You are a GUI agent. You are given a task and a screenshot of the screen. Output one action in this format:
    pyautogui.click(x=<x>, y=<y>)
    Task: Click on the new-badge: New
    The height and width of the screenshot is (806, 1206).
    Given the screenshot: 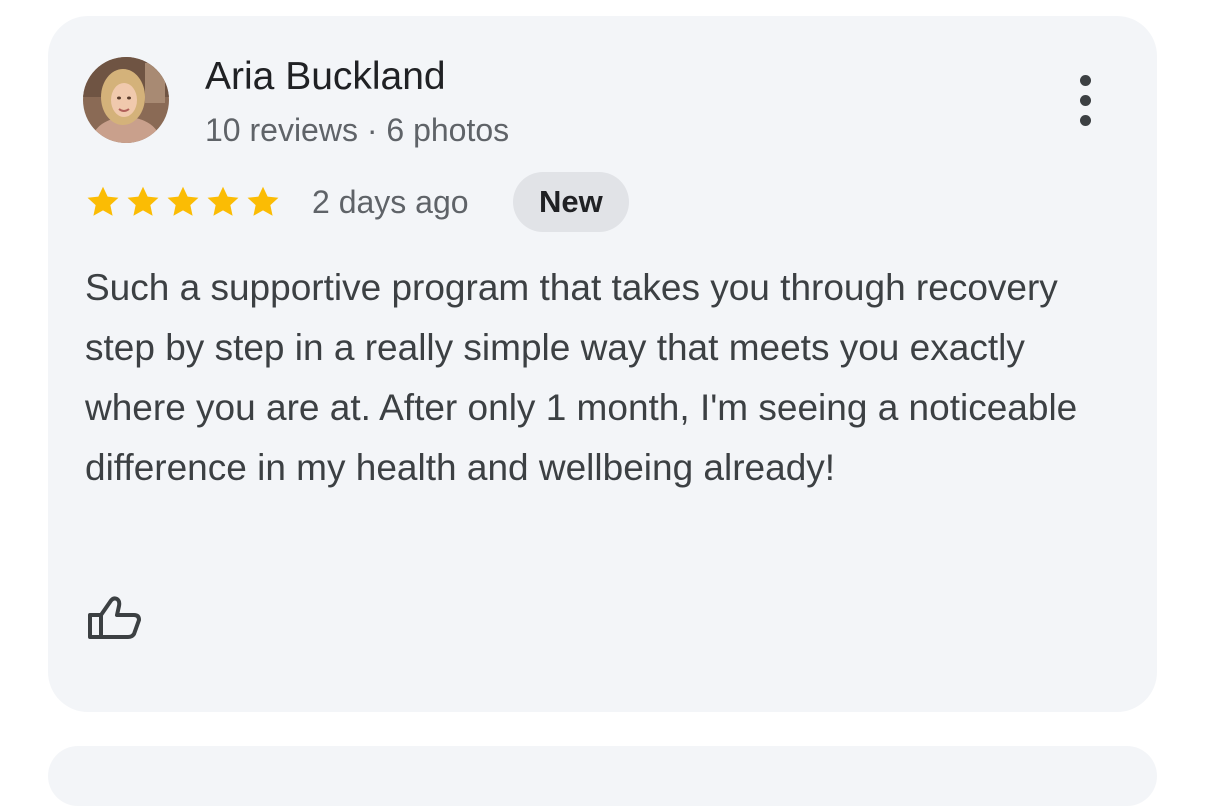 What is the action you would take?
    pyautogui.click(x=571, y=202)
    